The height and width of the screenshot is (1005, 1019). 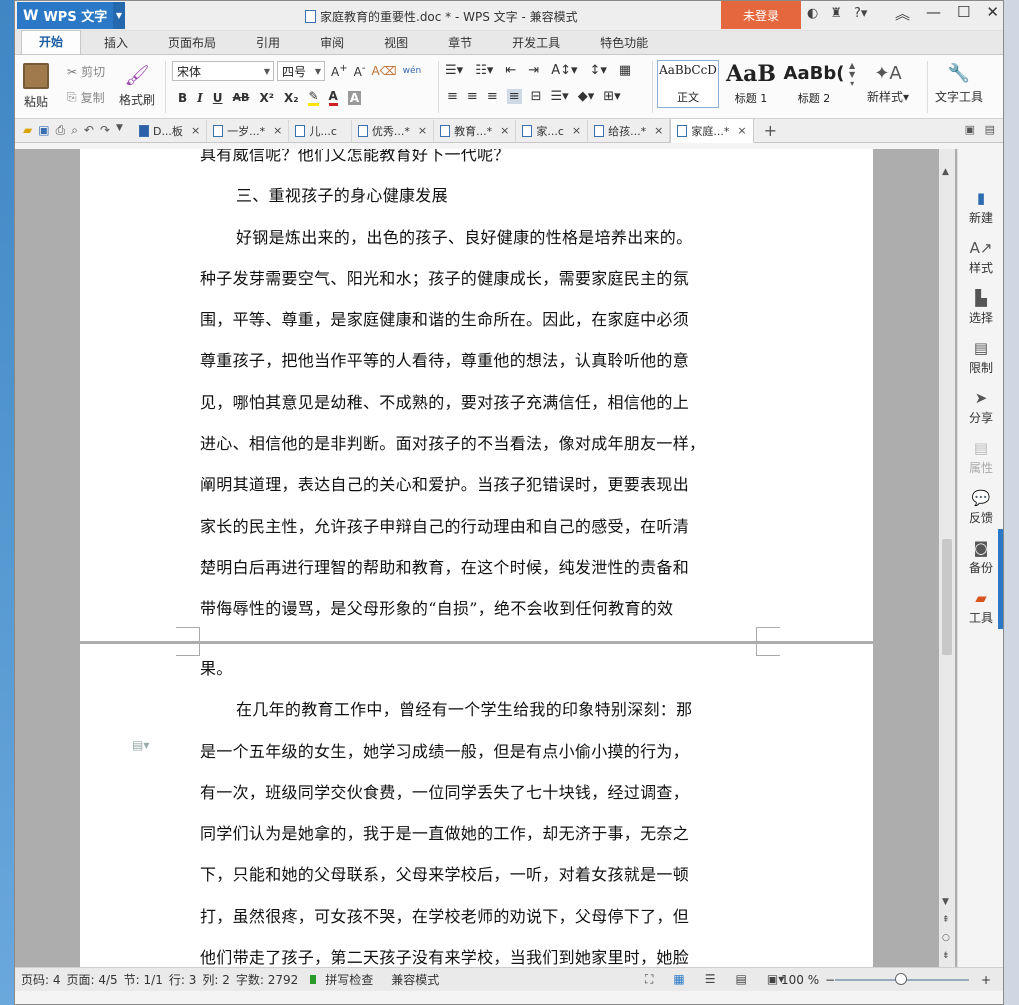 I want to click on redo-icon: ↷, so click(x=105, y=130).